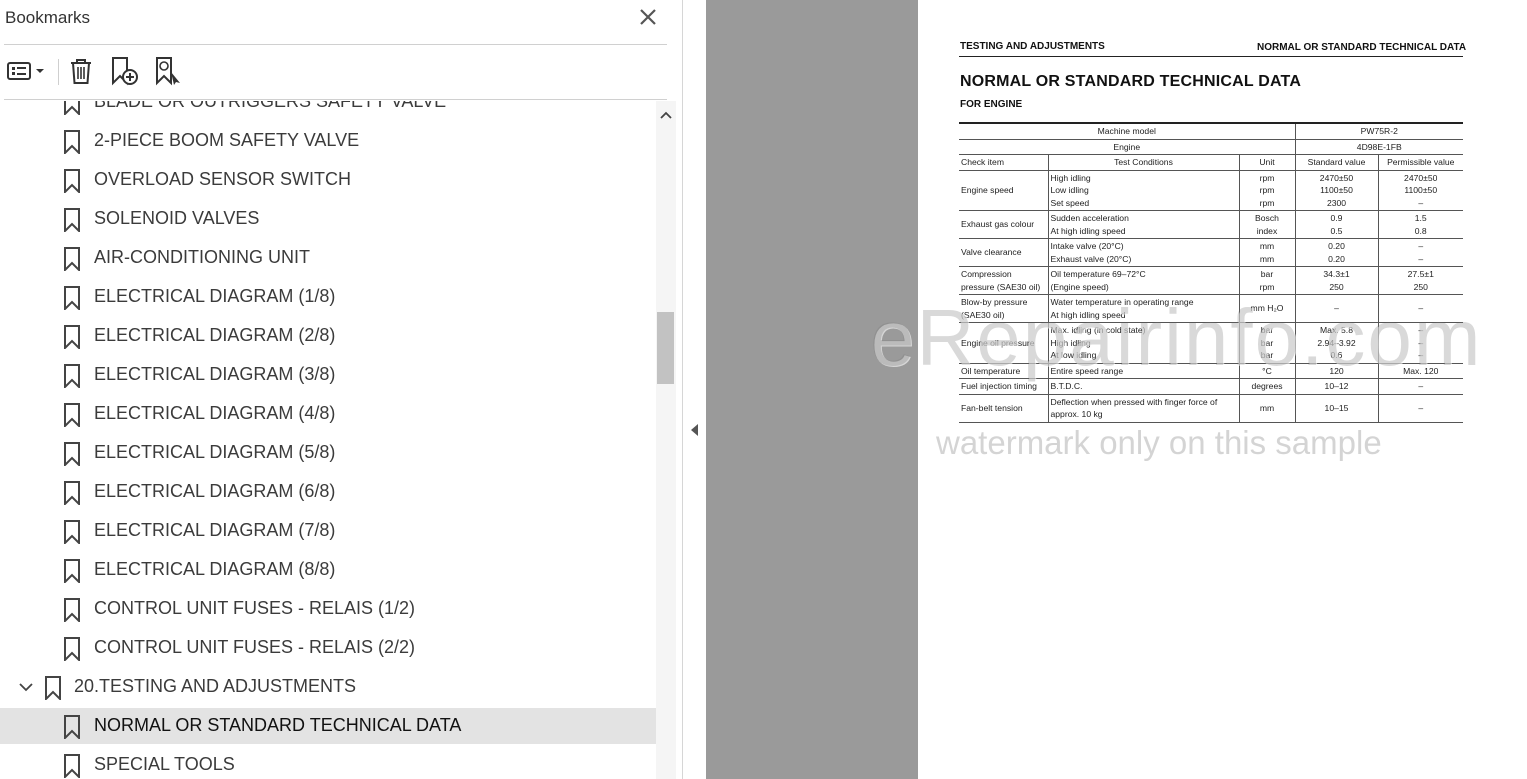 This screenshot has height=779, width=1527. I want to click on cell-line: (Engine speed), so click(1079, 286).